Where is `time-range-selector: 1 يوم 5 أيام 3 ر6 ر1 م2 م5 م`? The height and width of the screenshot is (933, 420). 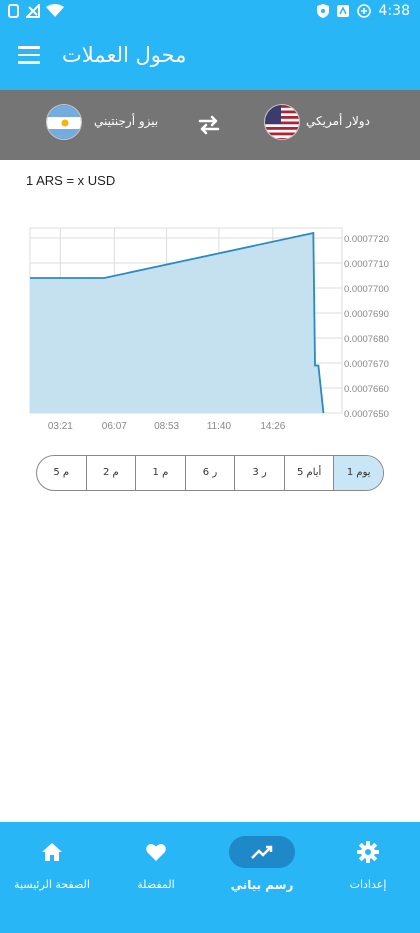
time-range-selector: 1 يوم 5 أيام 3 ر6 ر1 م2 م5 م is located at coordinates (210, 473).